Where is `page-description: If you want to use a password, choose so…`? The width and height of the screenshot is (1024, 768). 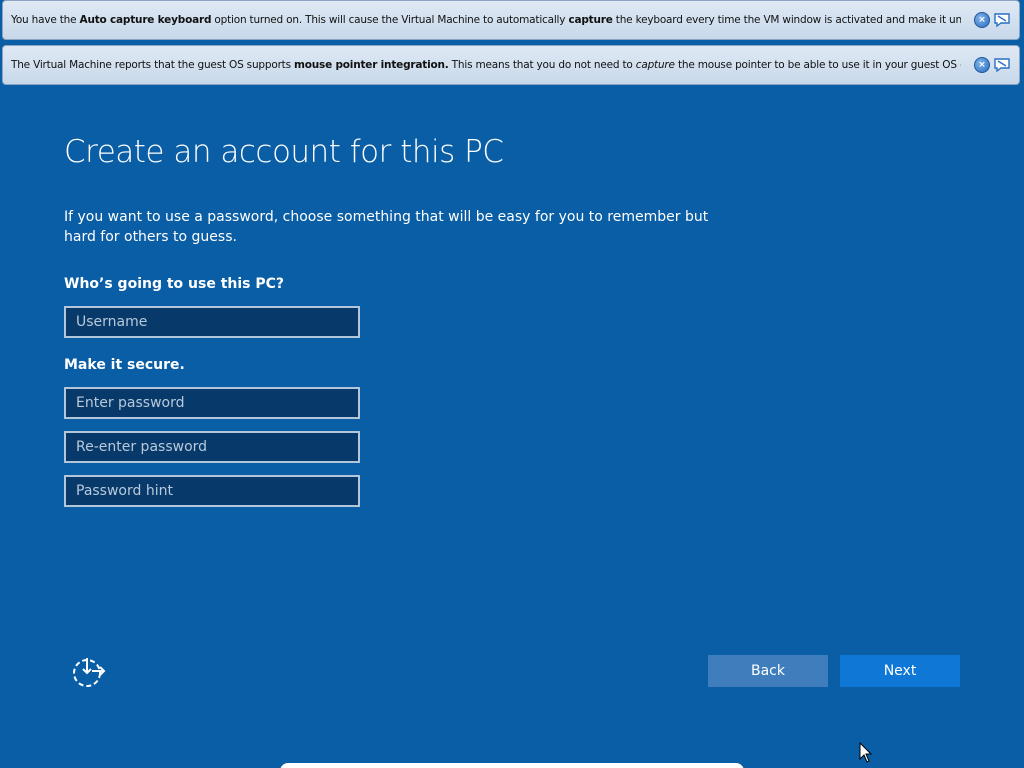
page-description: If you want to use a password, choose so… is located at coordinates (386, 227).